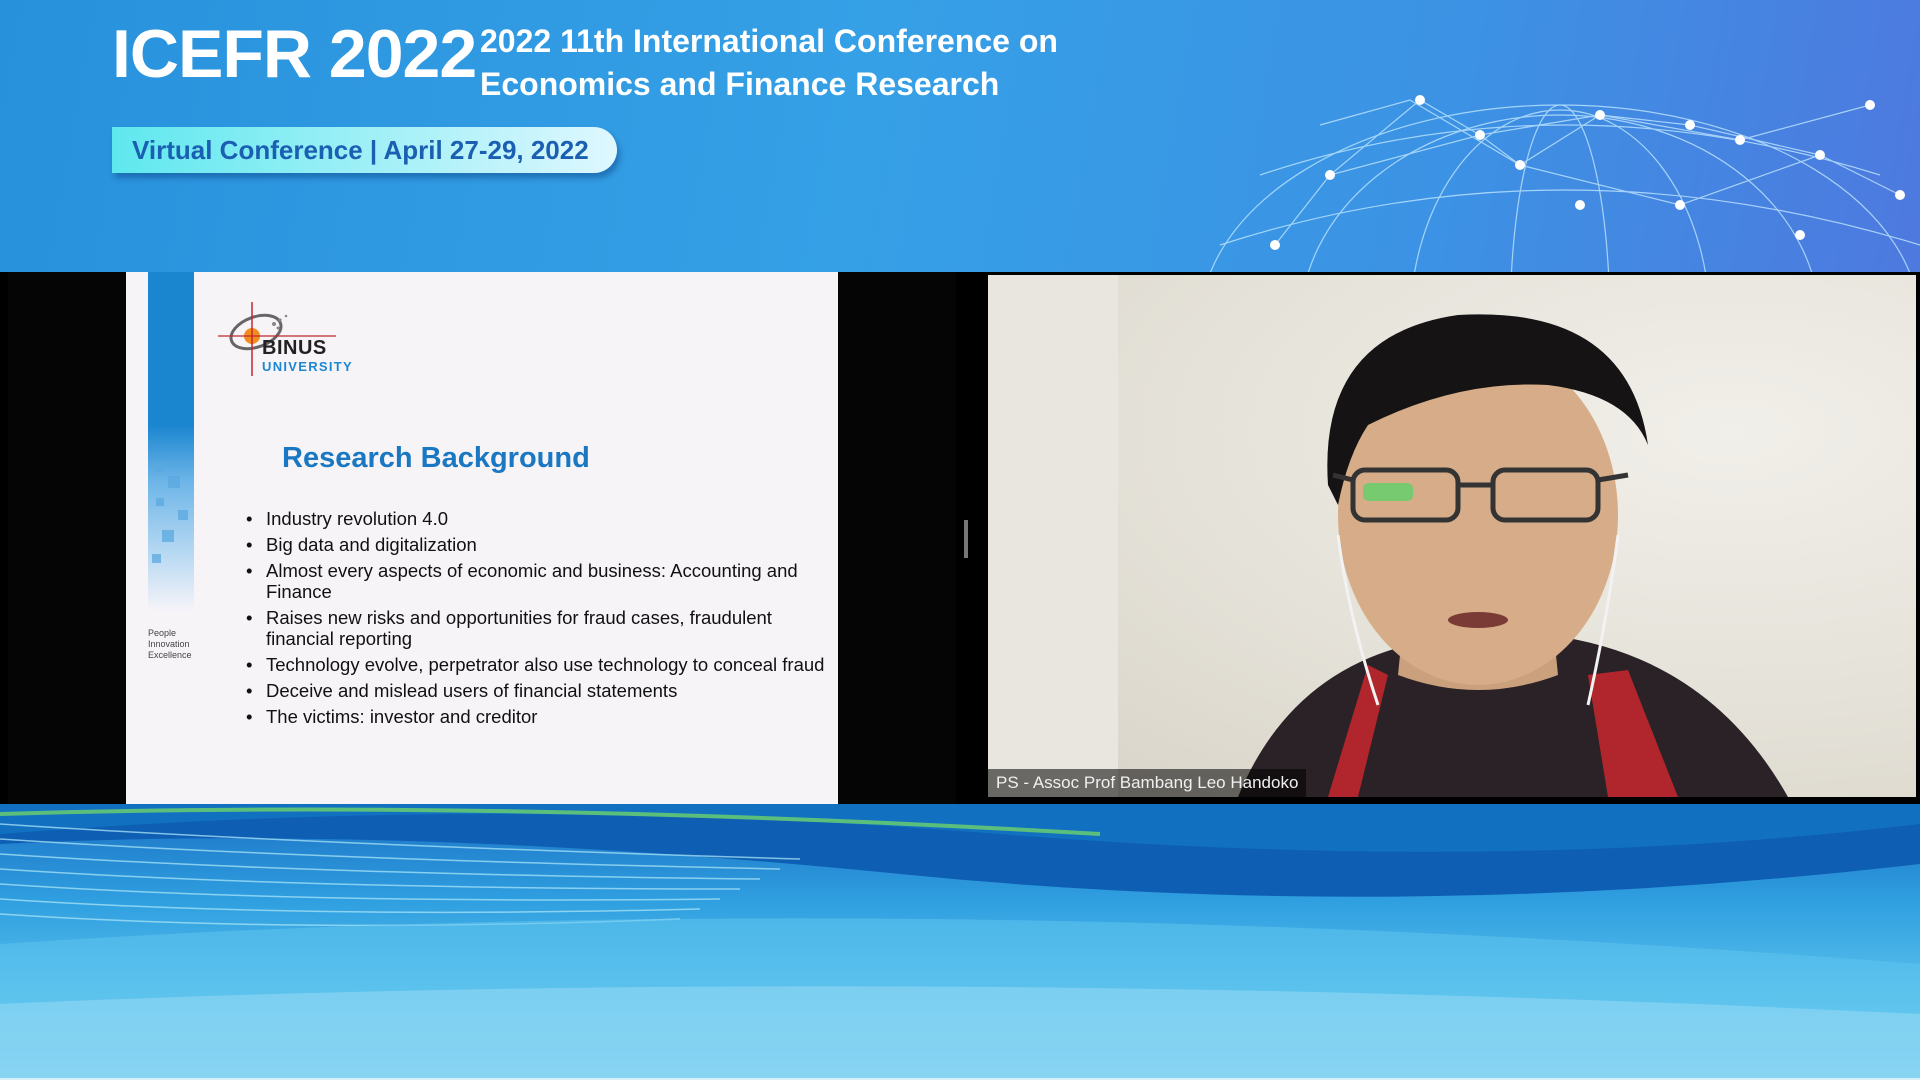 This screenshot has width=1920, height=1080. I want to click on participant-name-label: PS - Assoc Prof Bambang Leo Handoko, so click(1147, 783).